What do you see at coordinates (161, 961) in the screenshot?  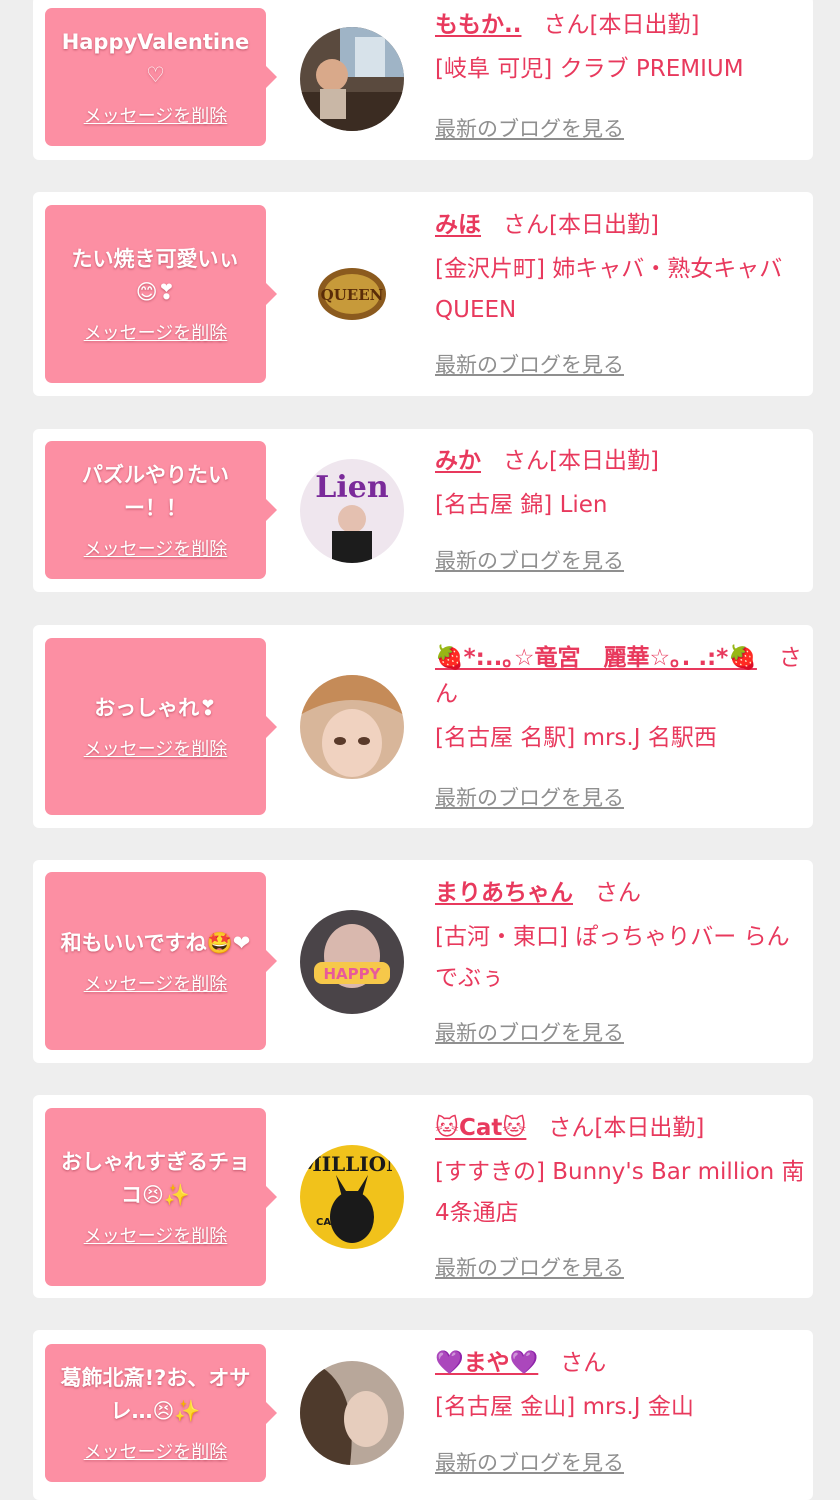 I see `message-bubble: 和もいいですね🤩❤ メッセージを削除` at bounding box center [161, 961].